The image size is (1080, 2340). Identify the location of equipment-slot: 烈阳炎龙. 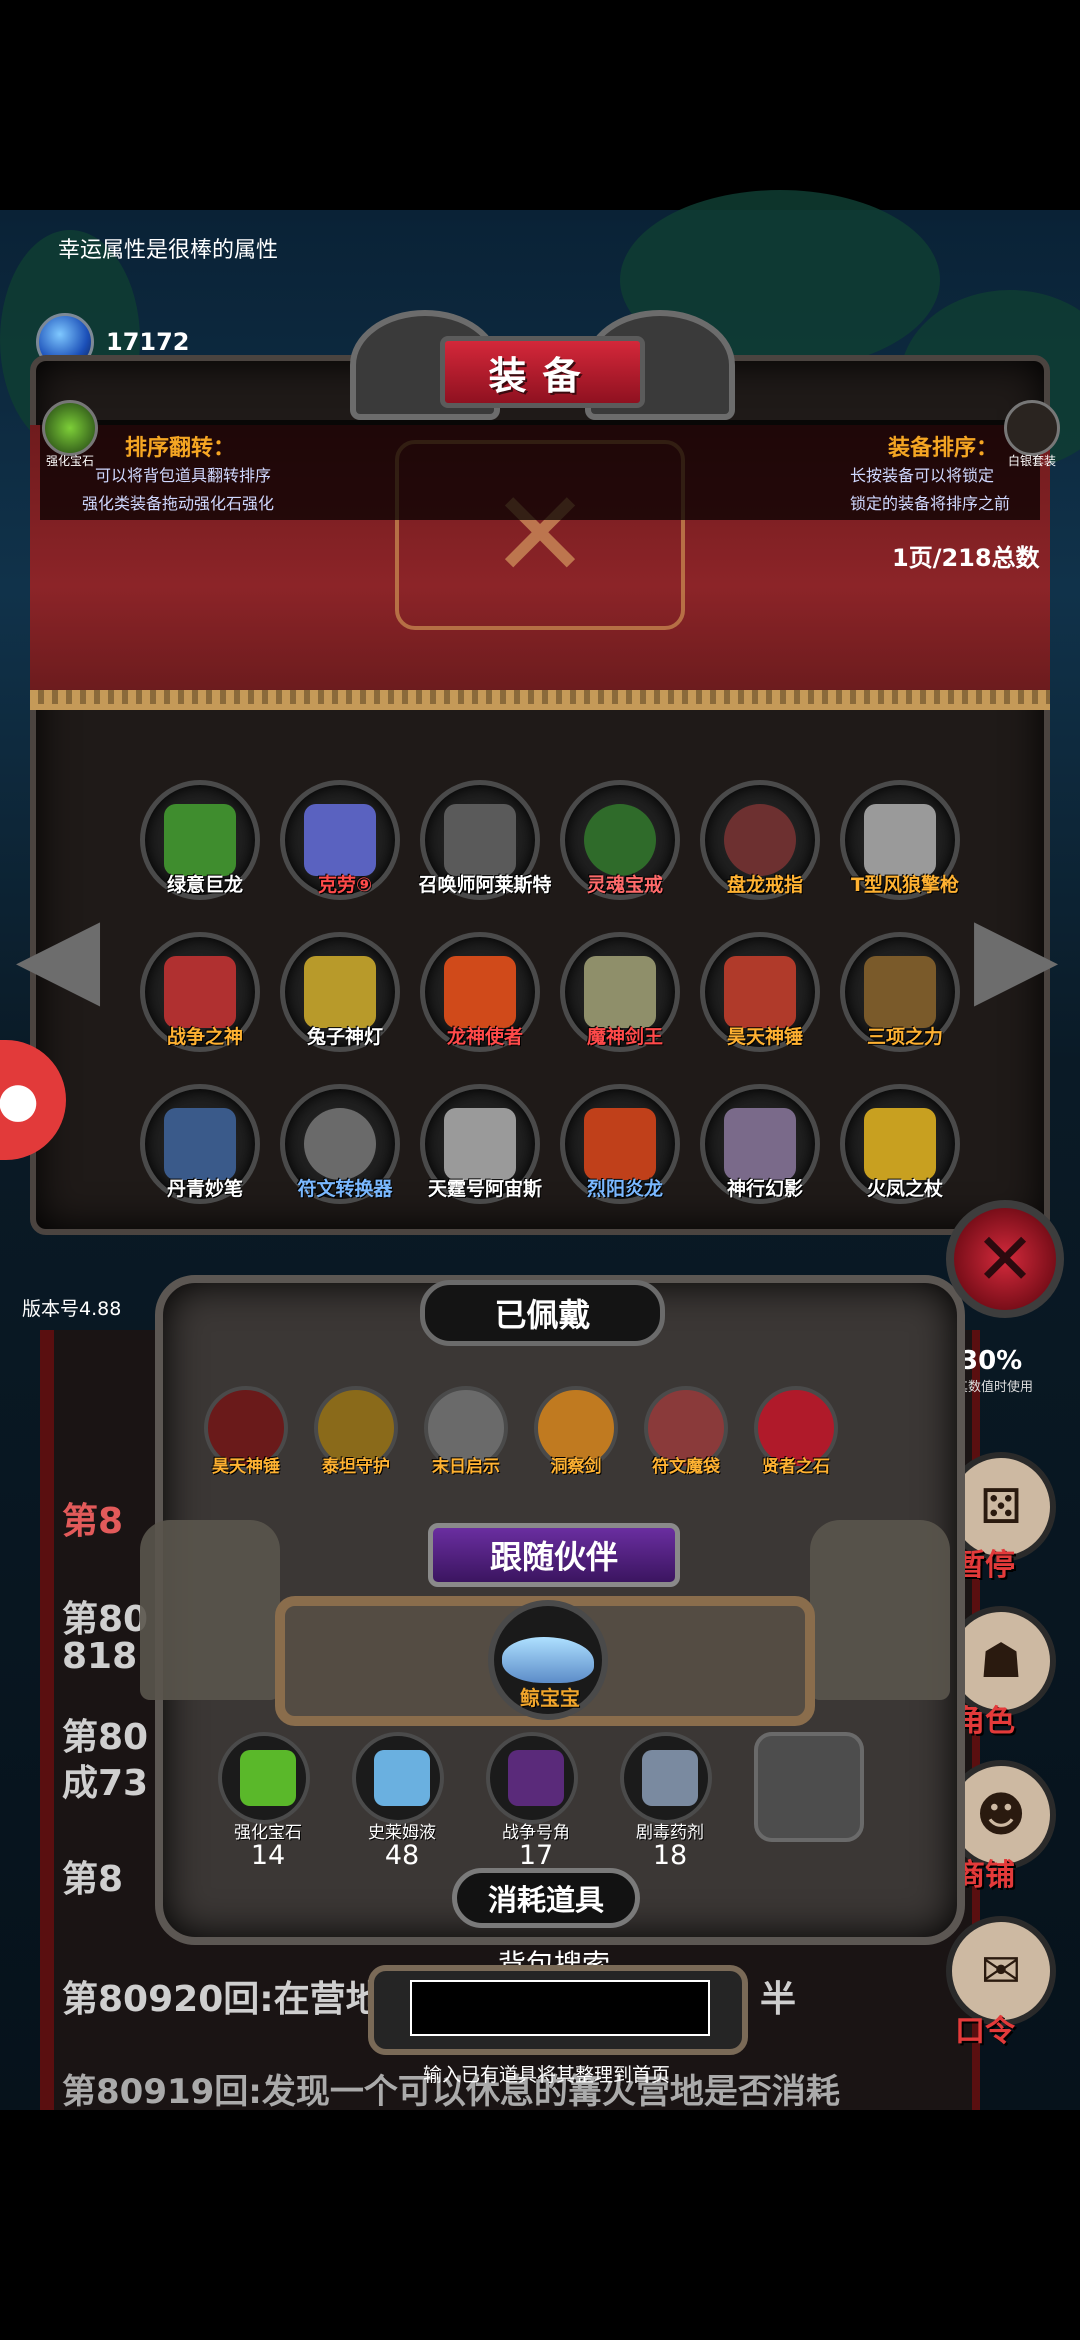
(620, 1144).